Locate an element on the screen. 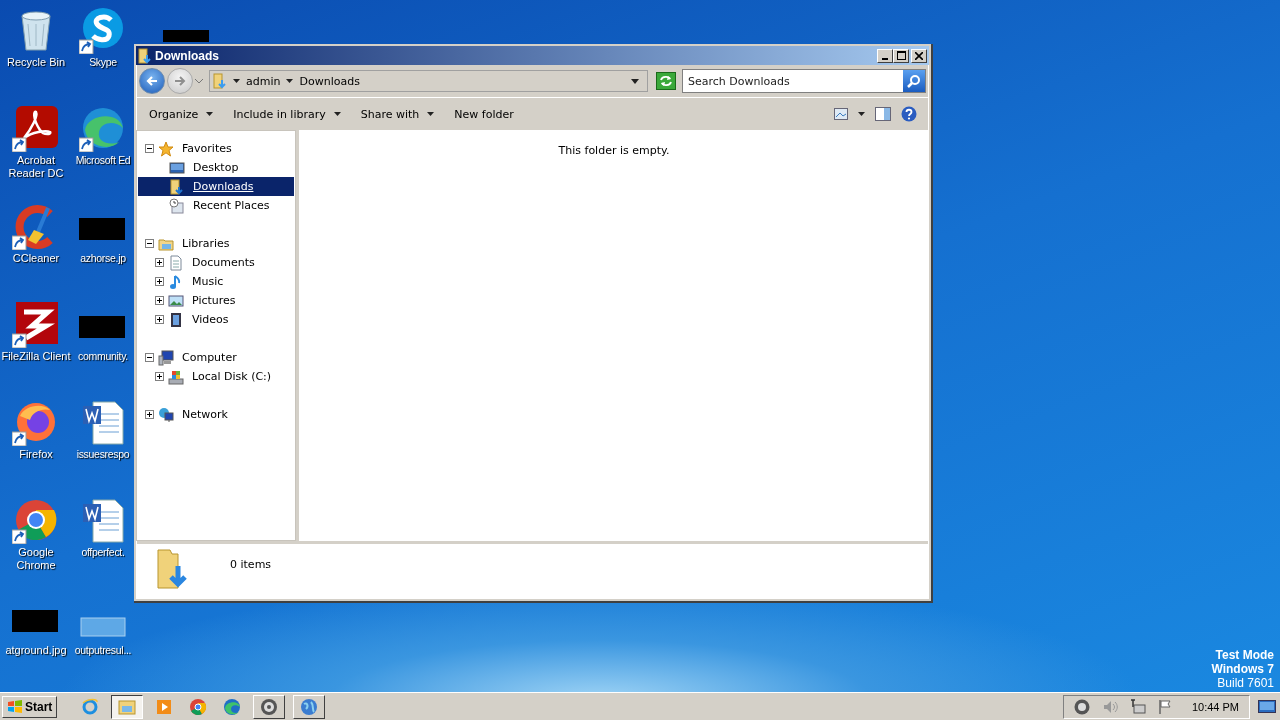 Image resolution: width=1280 pixels, height=720 pixels. ie-icon is located at coordinates (90, 706).